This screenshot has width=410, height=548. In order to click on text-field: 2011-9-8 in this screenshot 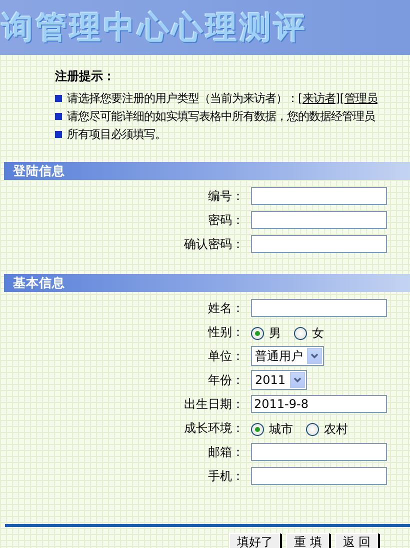, I will do `click(319, 404)`.